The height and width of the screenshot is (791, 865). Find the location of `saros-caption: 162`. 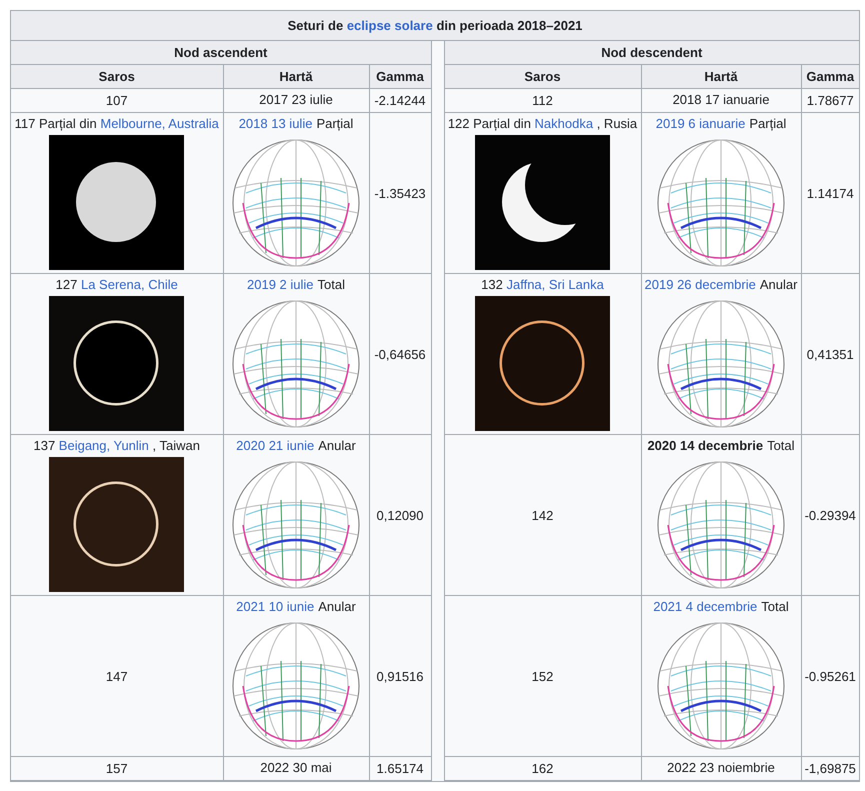

saros-caption: 162 is located at coordinates (542, 768).